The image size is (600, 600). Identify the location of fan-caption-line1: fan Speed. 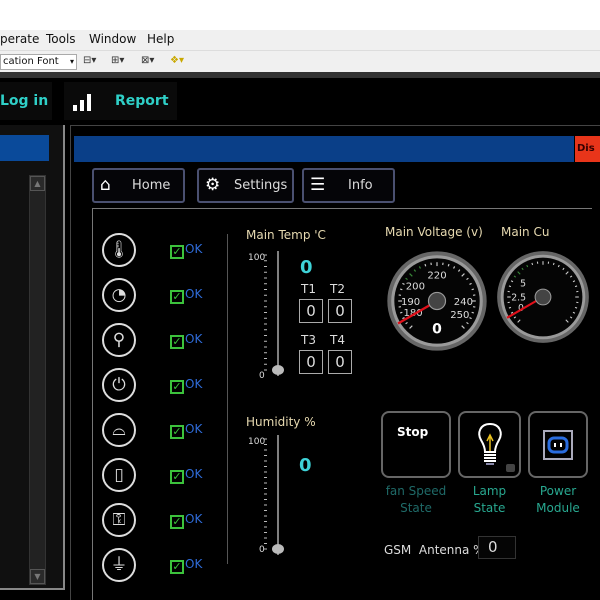
(416, 491).